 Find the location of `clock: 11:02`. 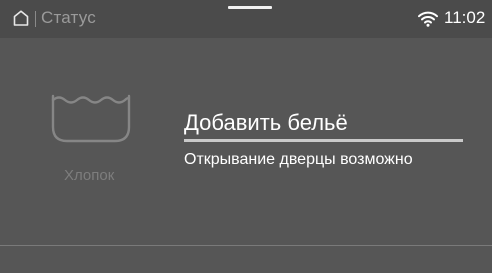

clock: 11:02 is located at coordinates (465, 17).